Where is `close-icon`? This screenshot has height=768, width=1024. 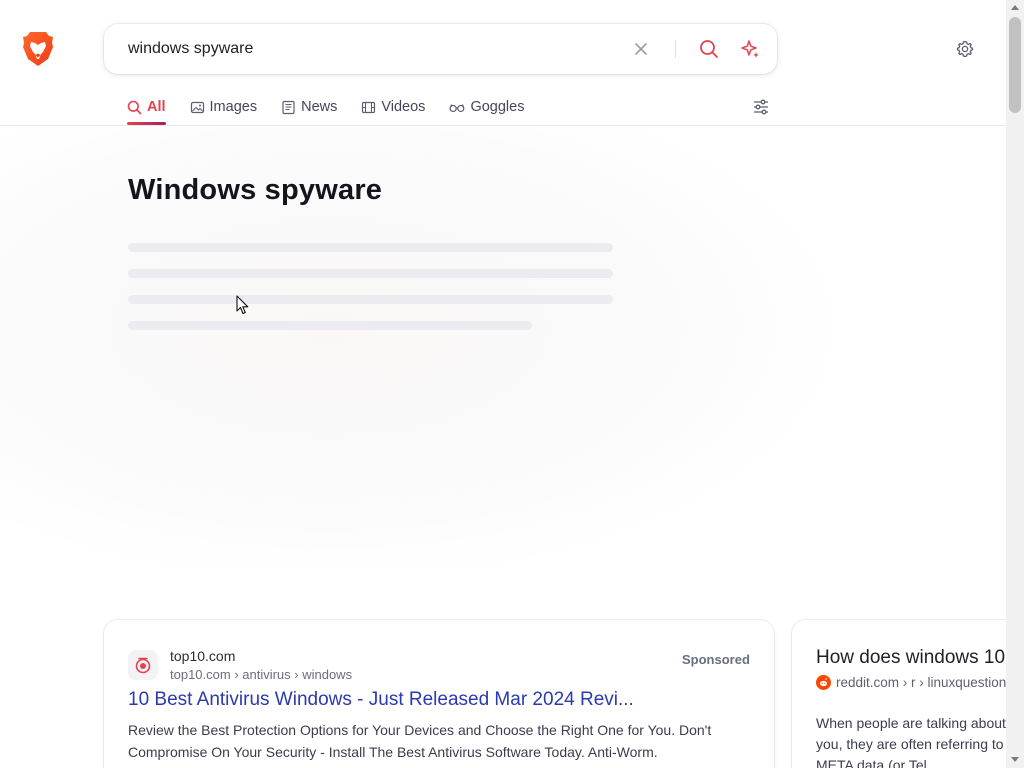
close-icon is located at coordinates (641, 49).